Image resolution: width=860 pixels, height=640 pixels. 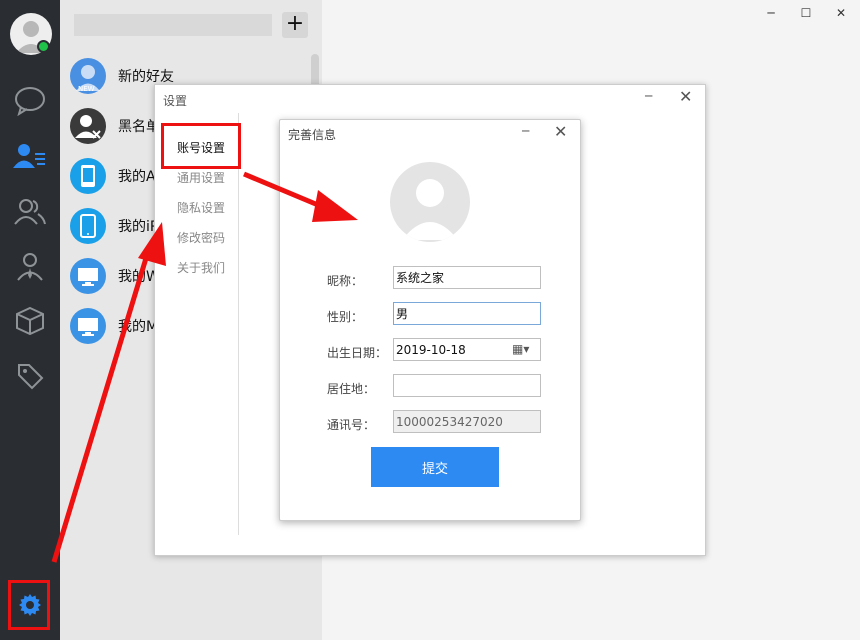 What do you see at coordinates (357, 353) in the screenshot?
I see `birthday-label: 出生日期：` at bounding box center [357, 353].